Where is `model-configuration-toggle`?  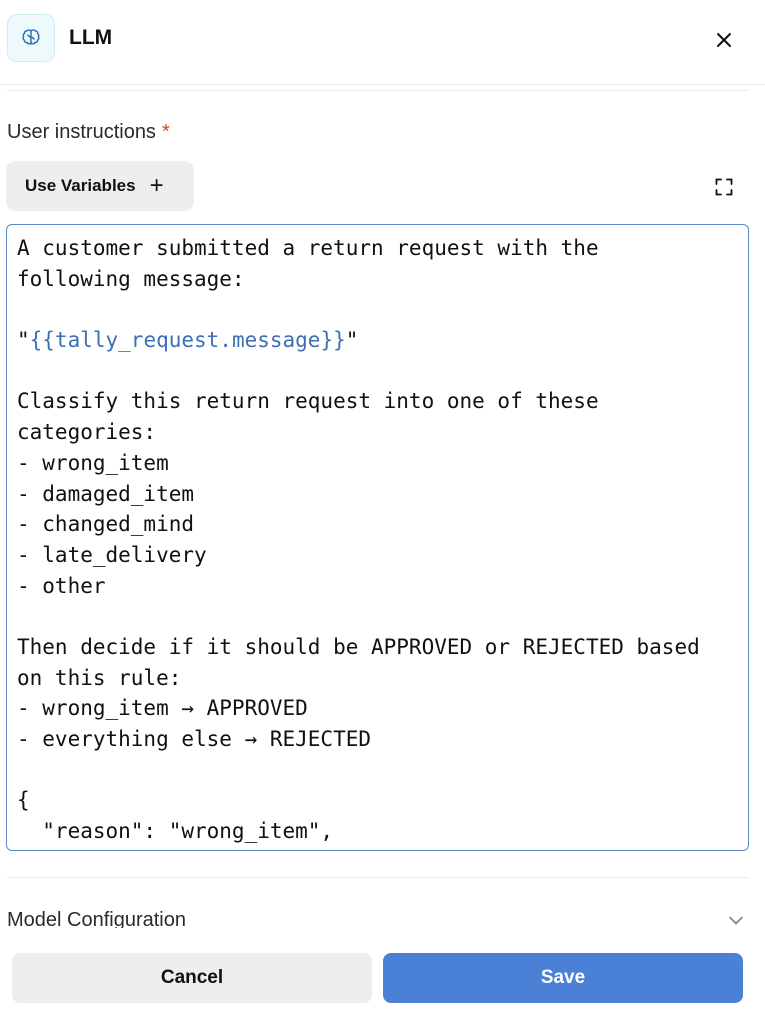 model-configuration-toggle is located at coordinates (736, 920).